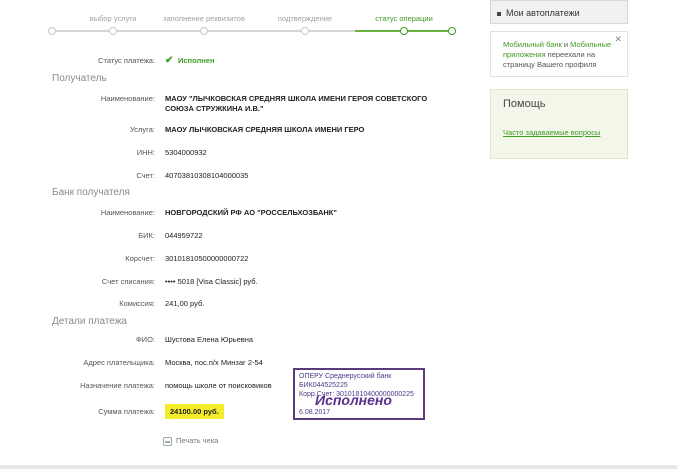  What do you see at coordinates (167, 441) in the screenshot?
I see `printer-icon` at bounding box center [167, 441].